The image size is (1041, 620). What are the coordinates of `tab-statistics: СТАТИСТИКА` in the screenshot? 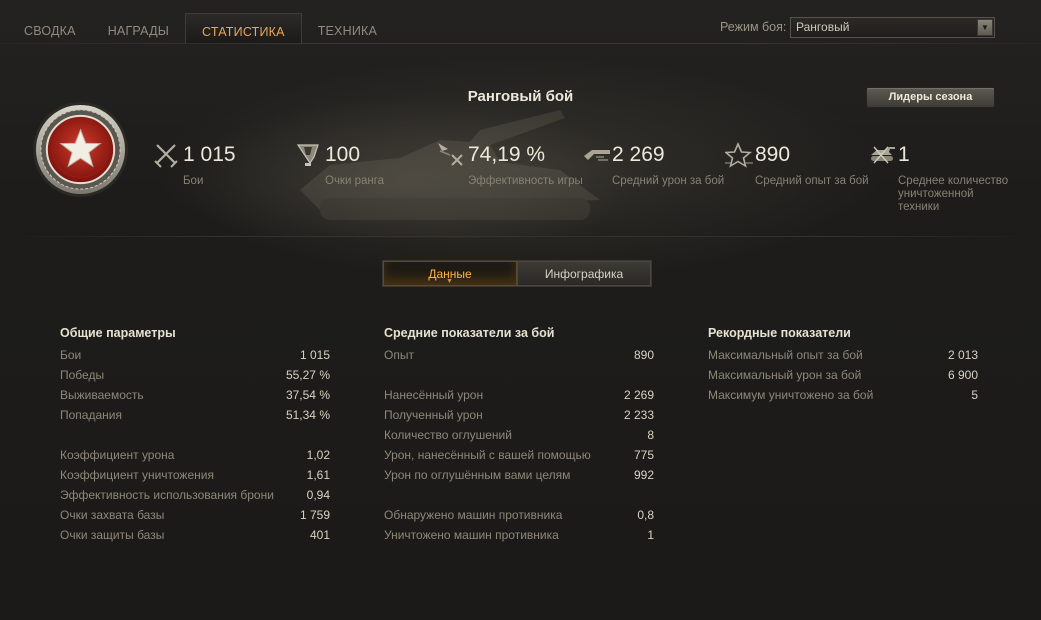 It's located at (243, 28).